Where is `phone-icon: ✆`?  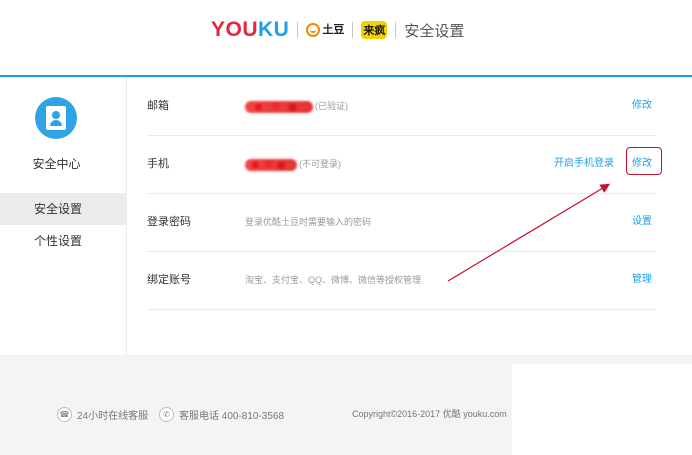 phone-icon: ✆ is located at coordinates (166, 414).